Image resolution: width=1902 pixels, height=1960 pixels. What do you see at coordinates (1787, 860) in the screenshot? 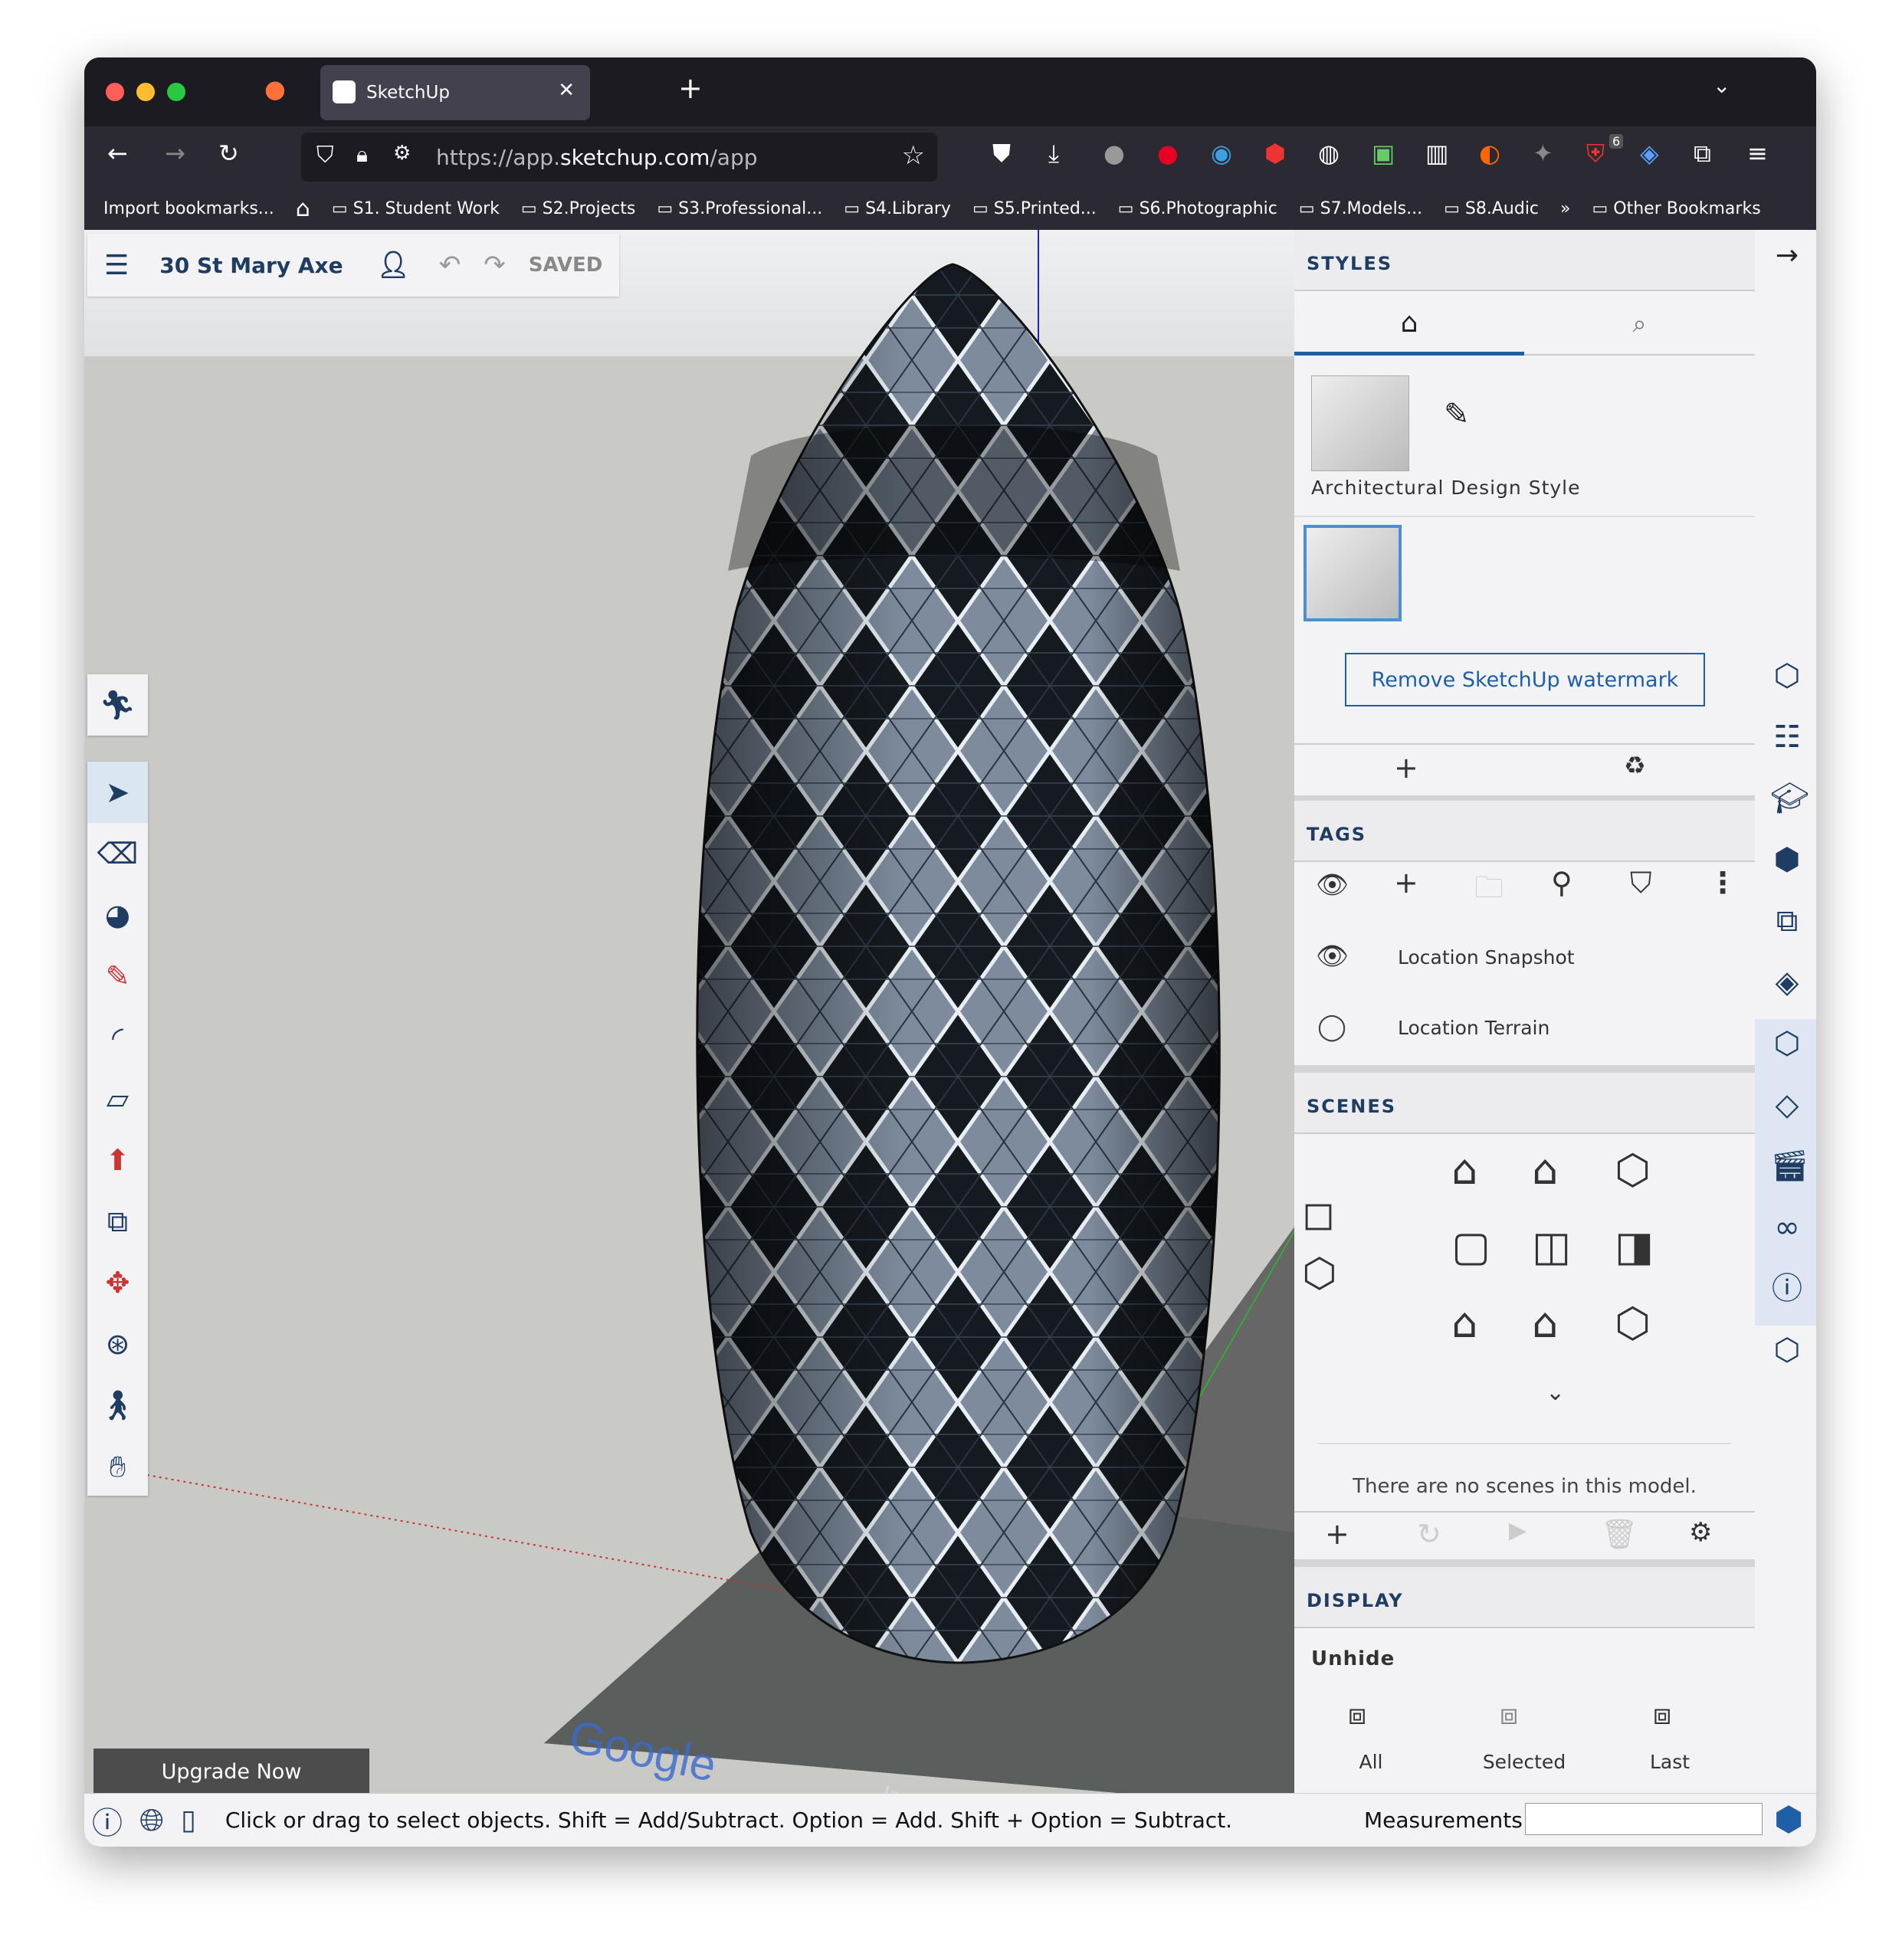
I see `components-icon: ⬢` at bounding box center [1787, 860].